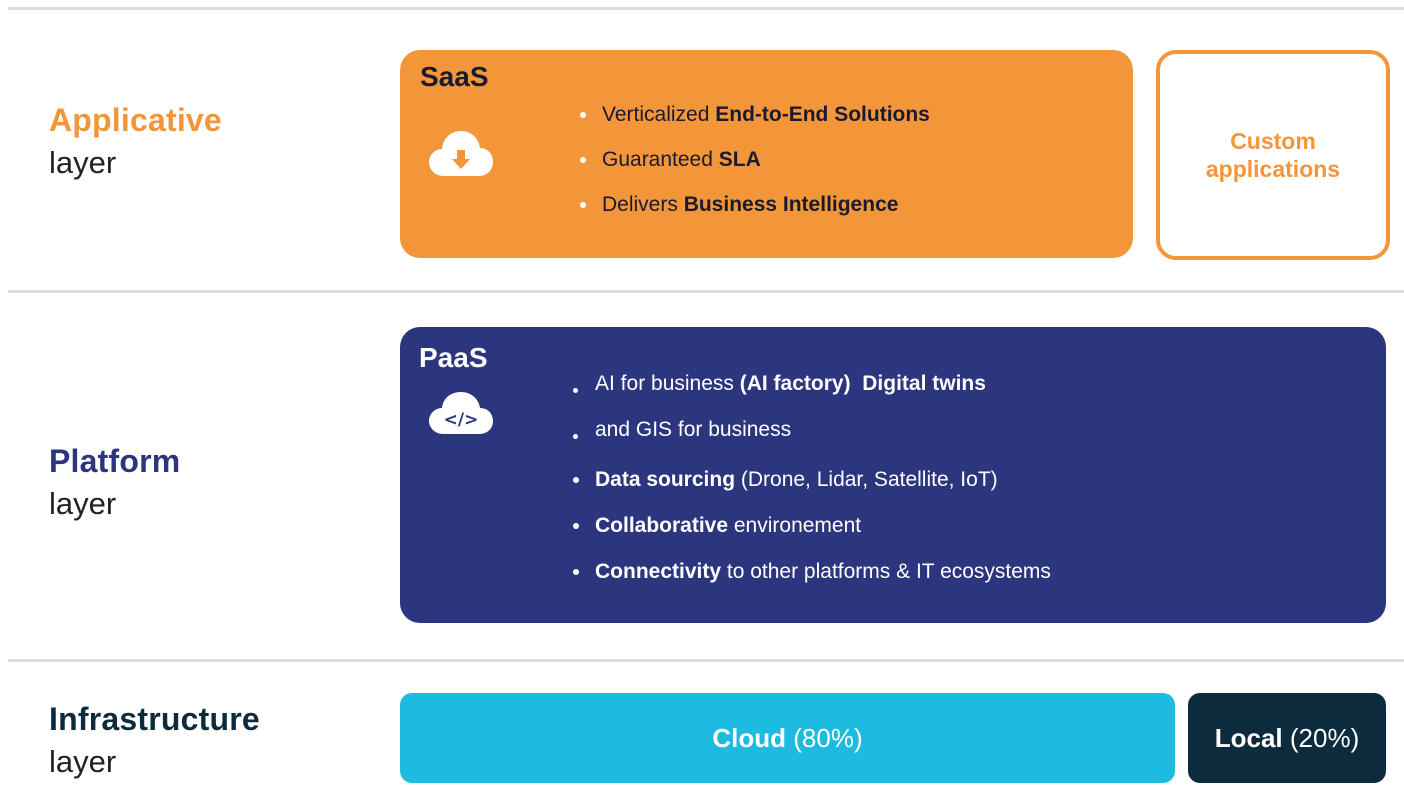 The width and height of the screenshot is (1404, 809). I want to click on paas-bullet-bold: Data sourcing, so click(665, 479).